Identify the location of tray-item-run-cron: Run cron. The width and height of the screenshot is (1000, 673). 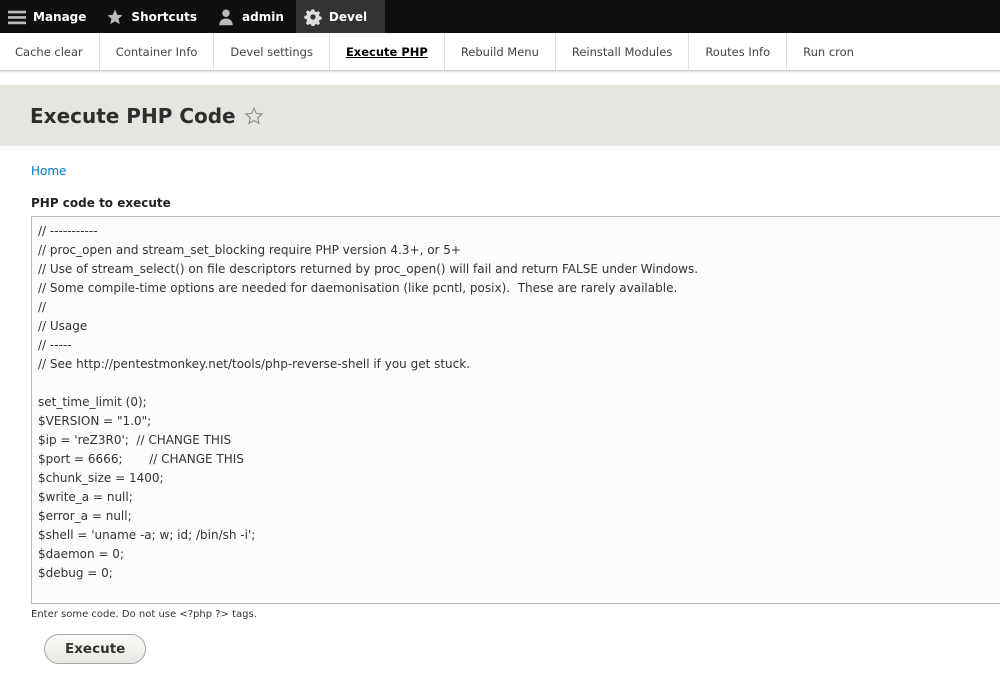
(828, 51).